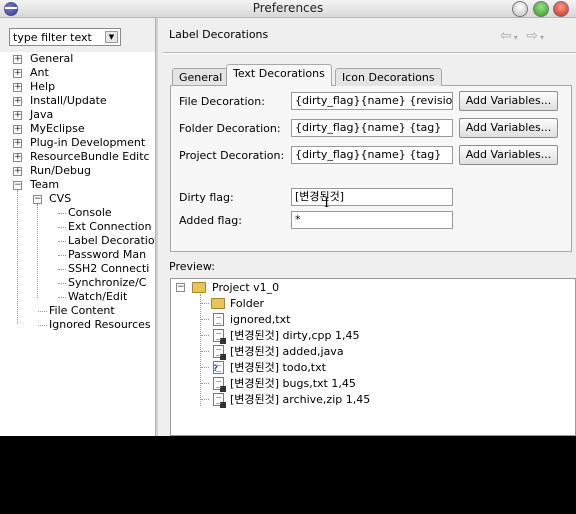 Image resolution: width=576 pixels, height=514 pixels. I want to click on file-decoration-label: File Decoration:, so click(222, 101).